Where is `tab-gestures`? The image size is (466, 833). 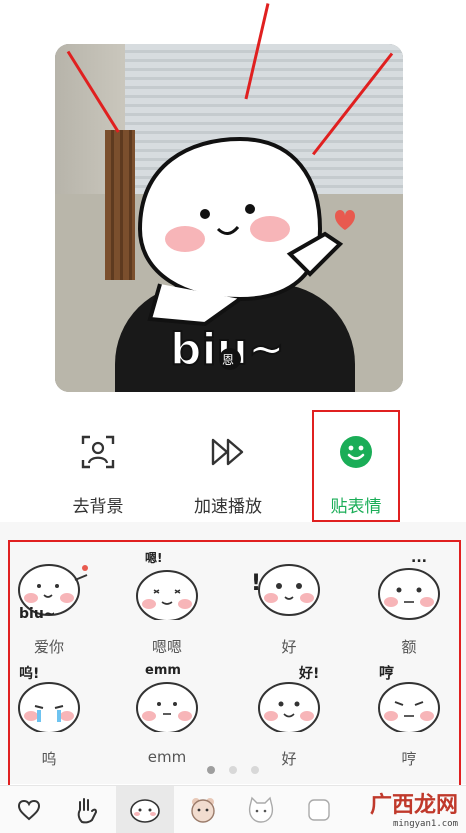 tab-gestures is located at coordinates (87, 809).